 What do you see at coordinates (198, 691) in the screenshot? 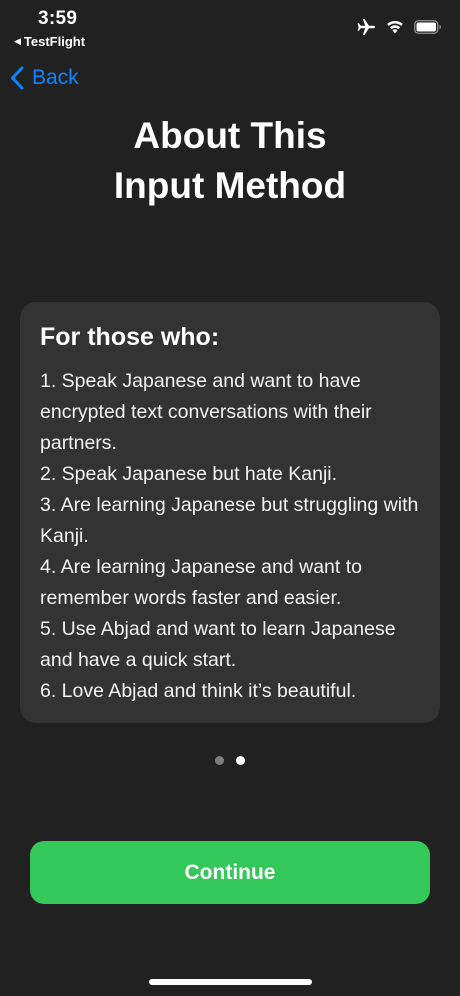
I see `list-item: 6. Love Abjad and think it’s beautiful.` at bounding box center [198, 691].